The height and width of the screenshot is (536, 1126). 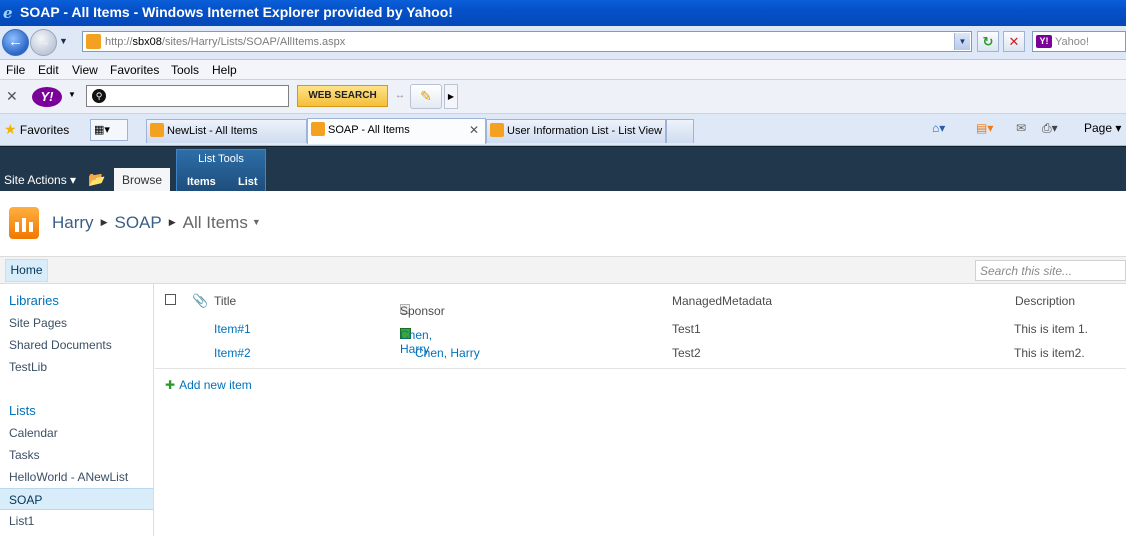 I want to click on quick-tabs-button: ▦▾, so click(x=109, y=130).